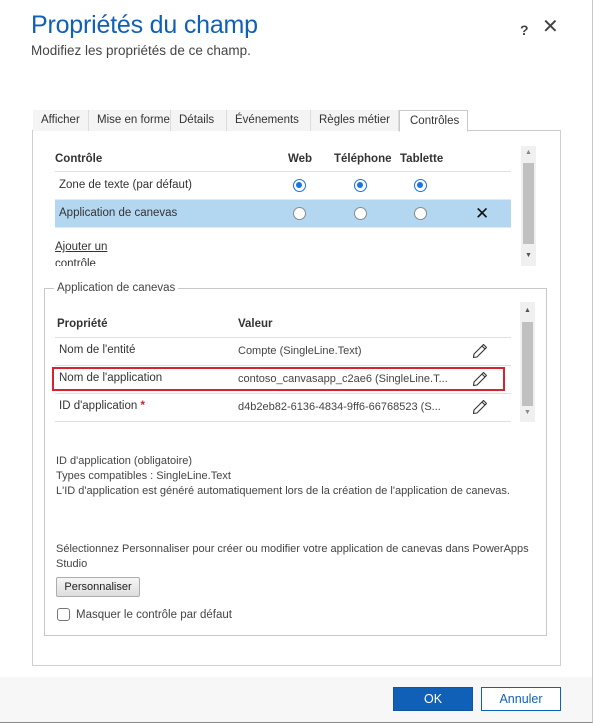 The height and width of the screenshot is (723, 593). What do you see at coordinates (98, 587) in the screenshot?
I see `customize-button: Personnaliser` at bounding box center [98, 587].